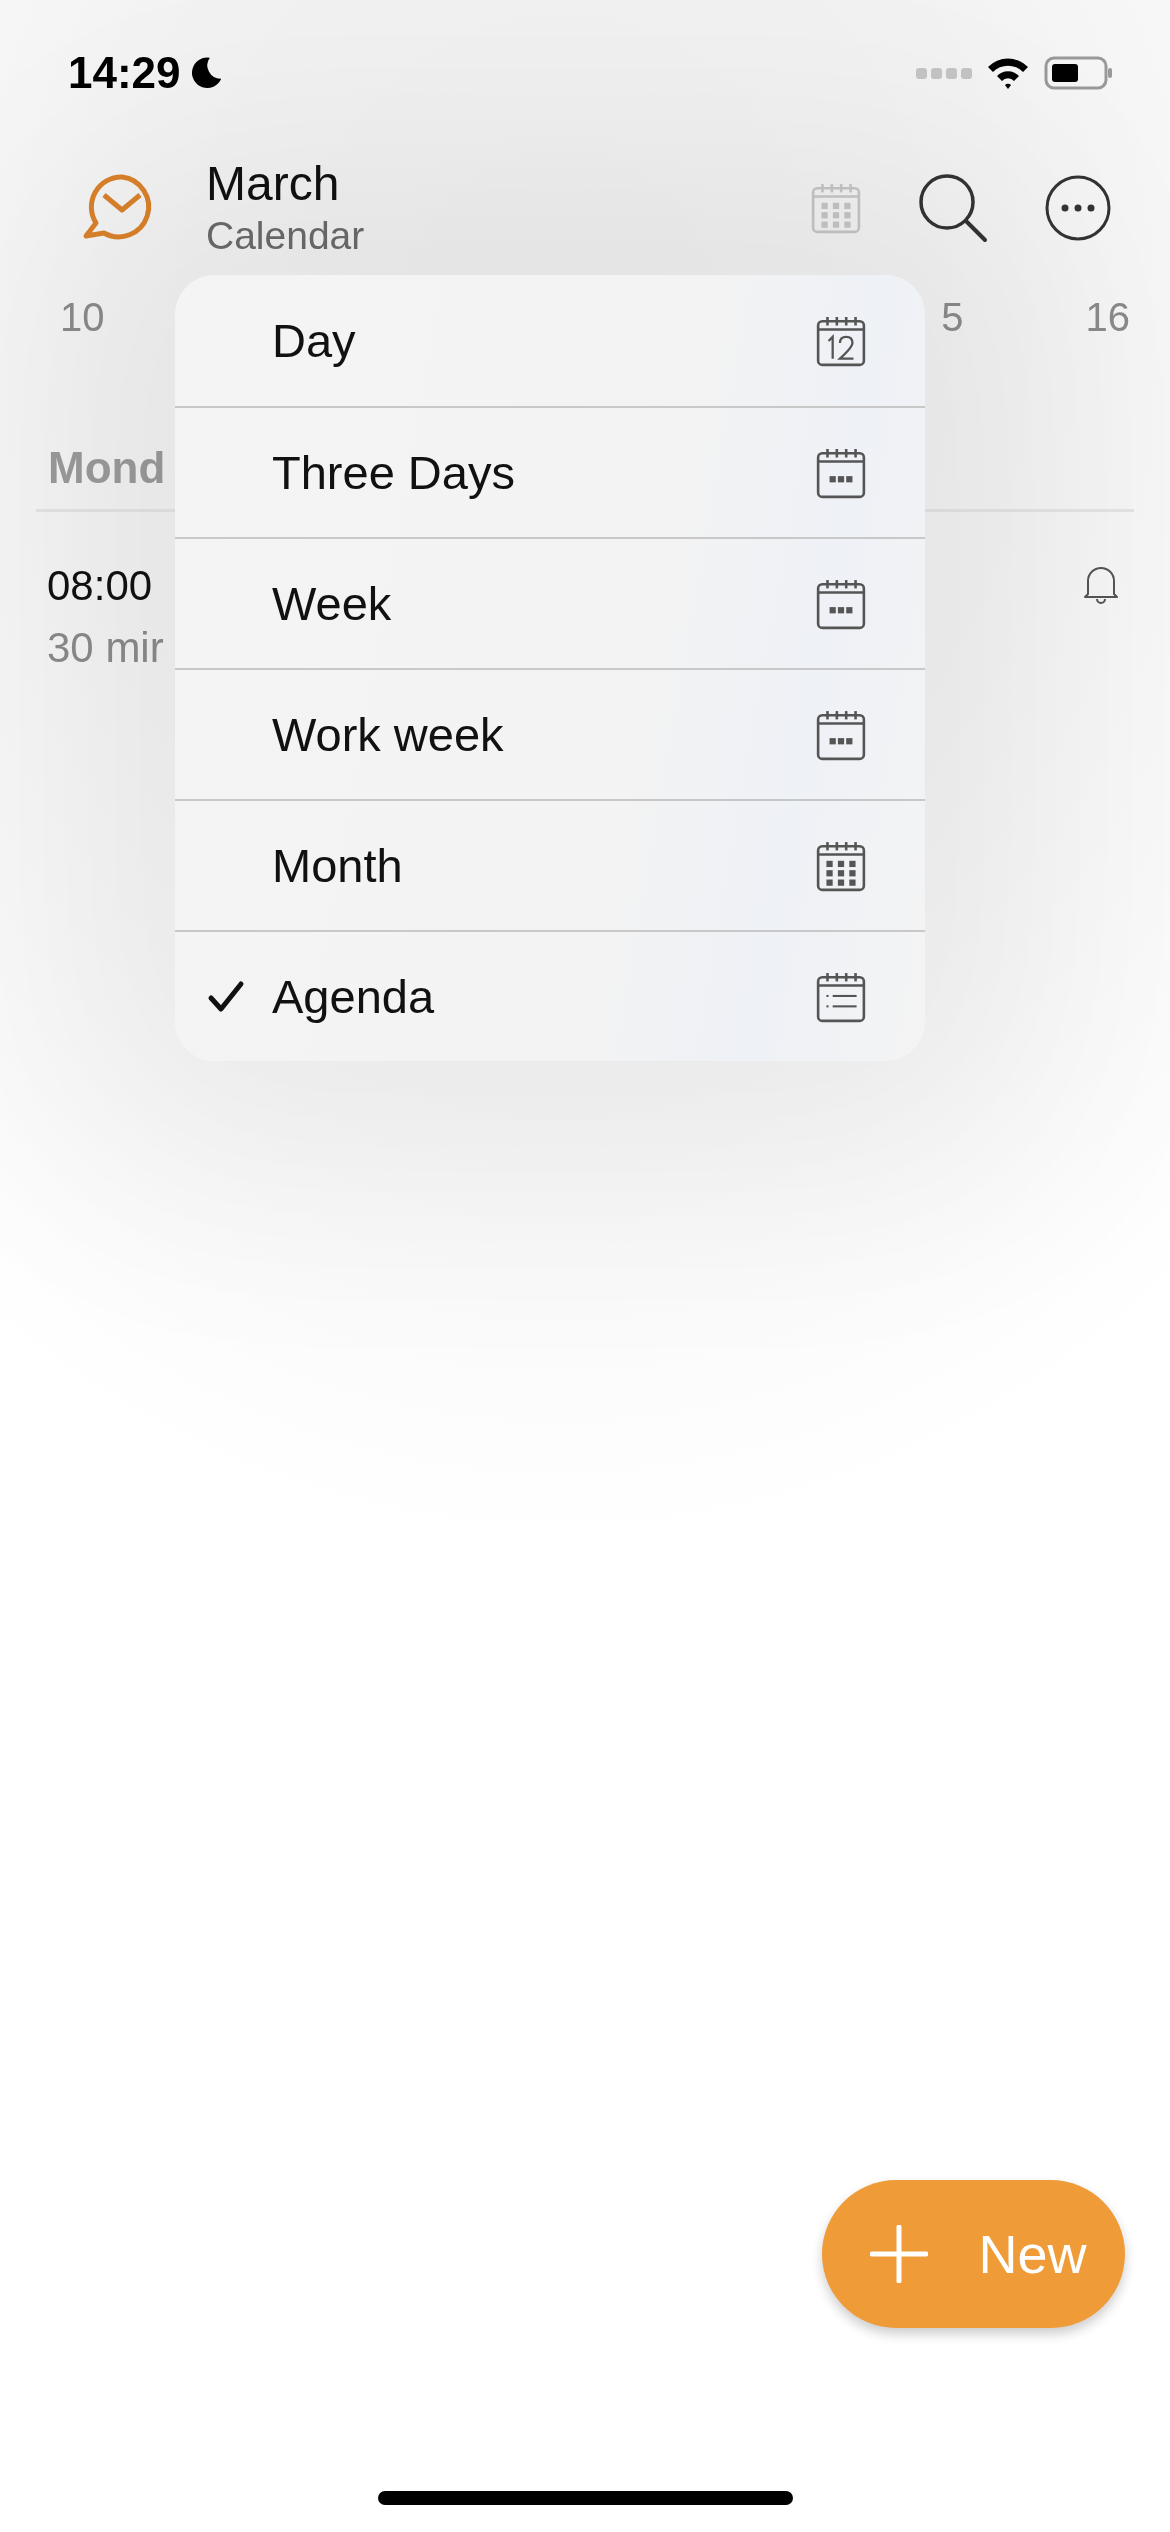 Image resolution: width=1170 pixels, height=2532 pixels. What do you see at coordinates (105, 648) in the screenshot?
I see `event-duration: 30 mir` at bounding box center [105, 648].